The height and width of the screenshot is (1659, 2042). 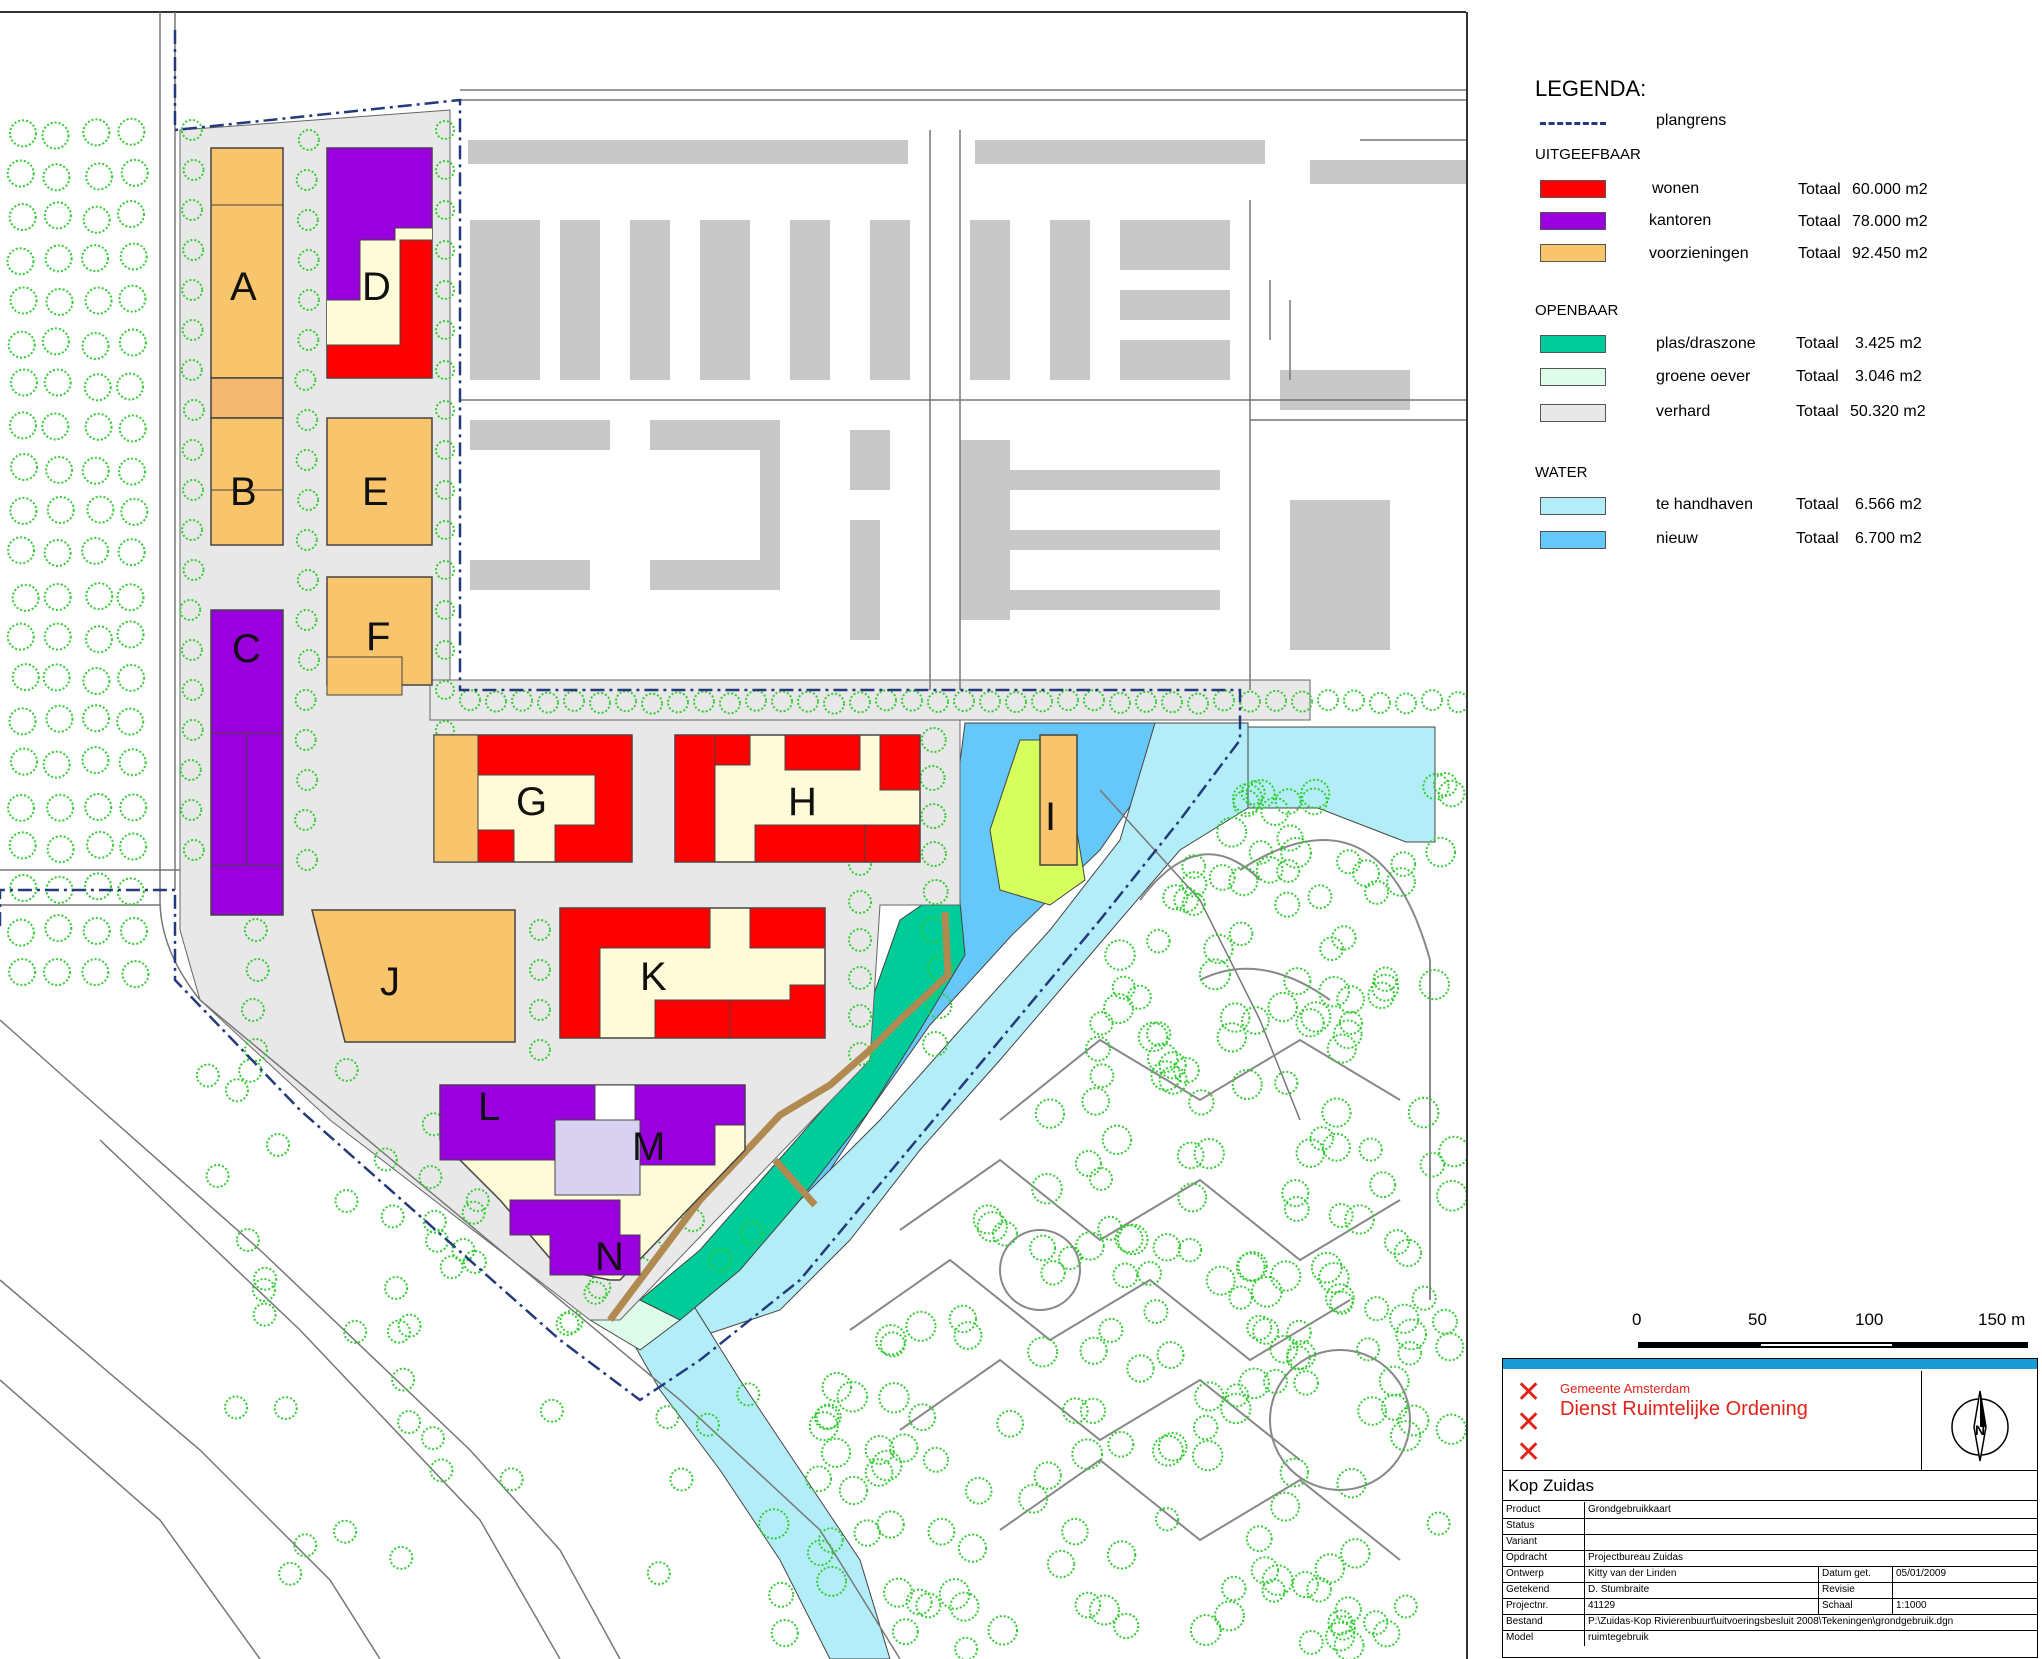 What do you see at coordinates (1636, 1557) in the screenshot?
I see `tb-value-opdracht: Projectbureau Zuidas` at bounding box center [1636, 1557].